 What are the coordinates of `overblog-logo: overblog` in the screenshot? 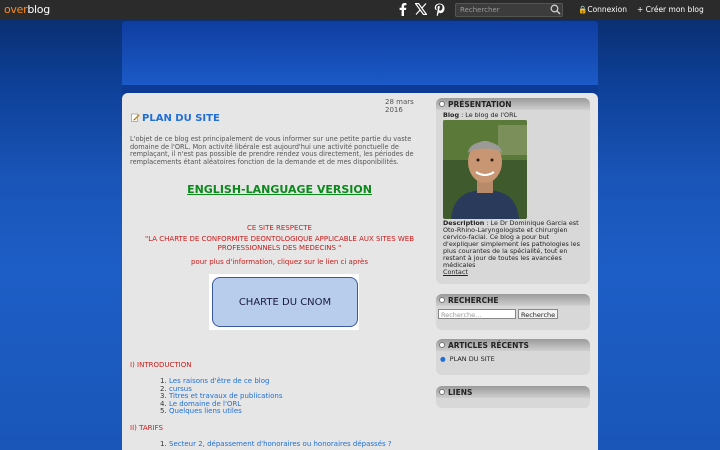 It's located at (27, 9).